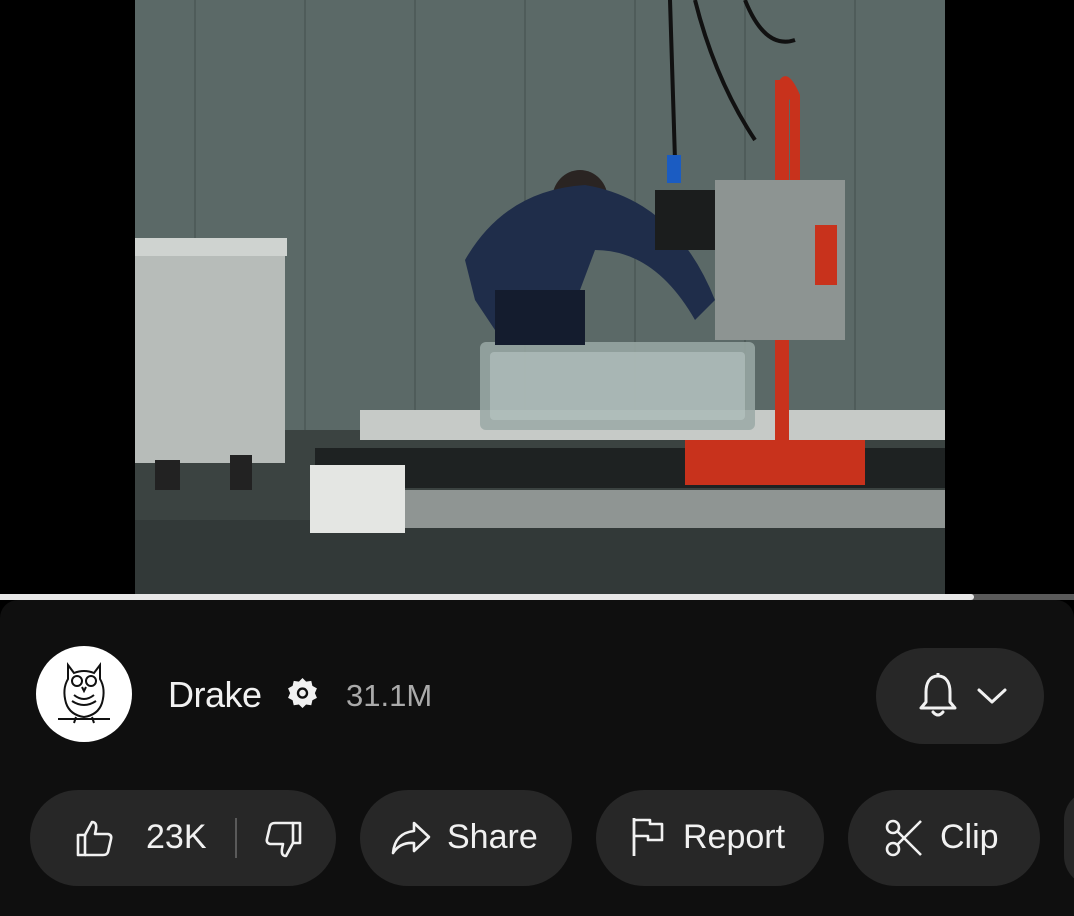 The height and width of the screenshot is (916, 1074). Describe the element at coordinates (389, 695) in the screenshot. I see `subscriber-count: 31.1M` at that location.